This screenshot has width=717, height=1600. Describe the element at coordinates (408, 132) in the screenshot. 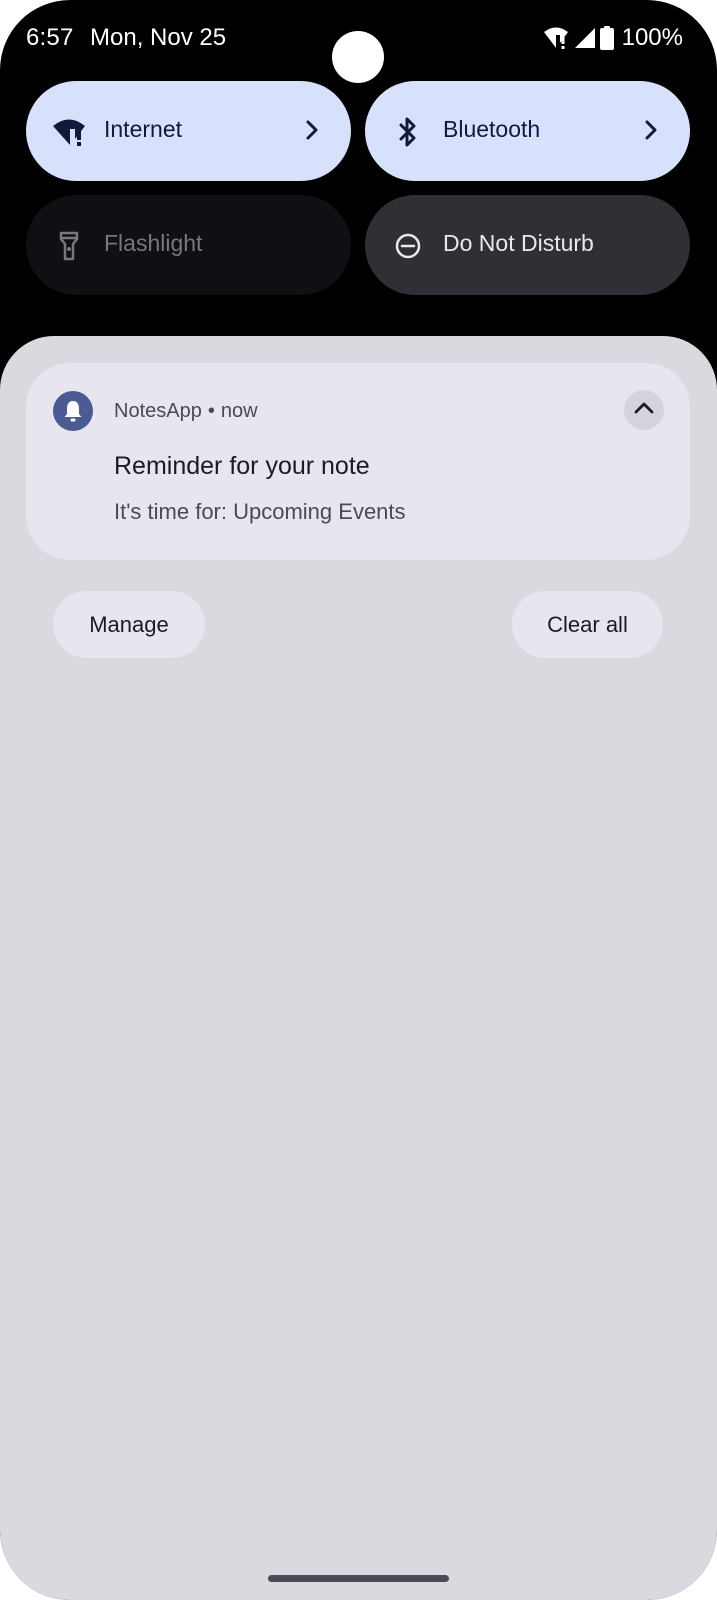

I see `bluetooth-icon` at that location.